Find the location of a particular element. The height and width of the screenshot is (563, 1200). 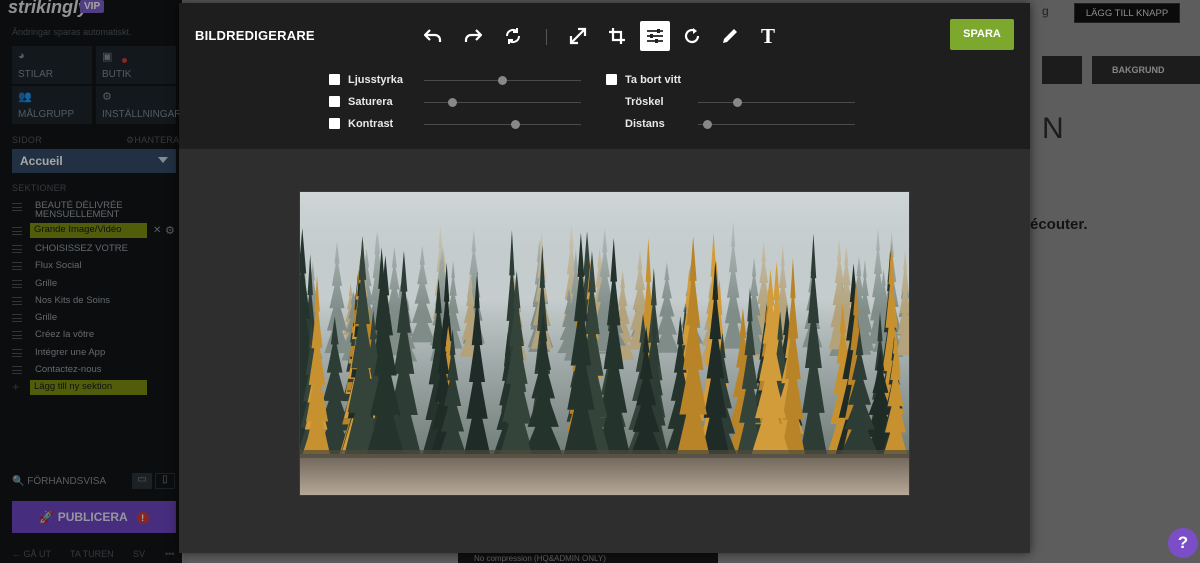

crop-icon is located at coordinates (617, 36).